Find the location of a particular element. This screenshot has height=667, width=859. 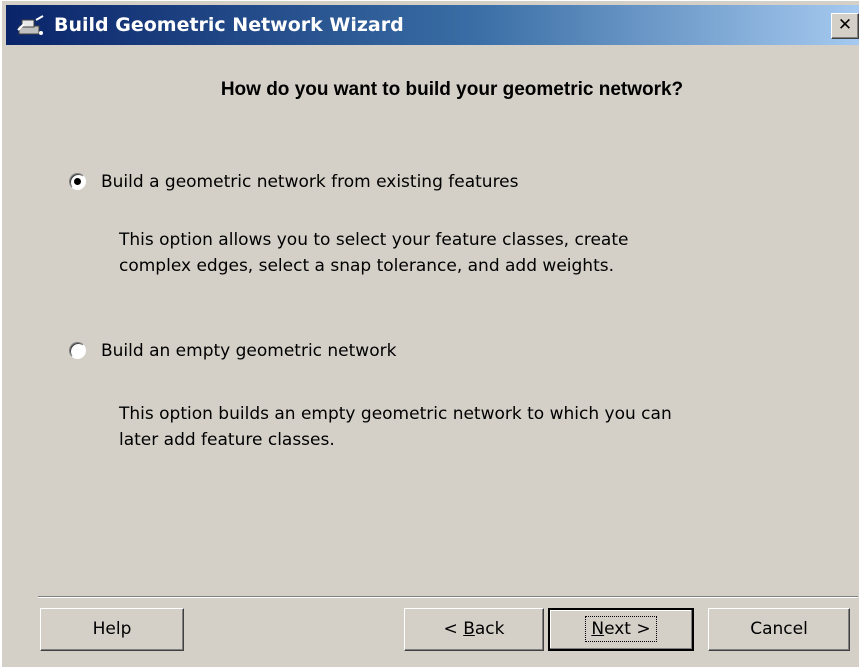

next-button-label-rest: ext > is located at coordinates (627, 629).